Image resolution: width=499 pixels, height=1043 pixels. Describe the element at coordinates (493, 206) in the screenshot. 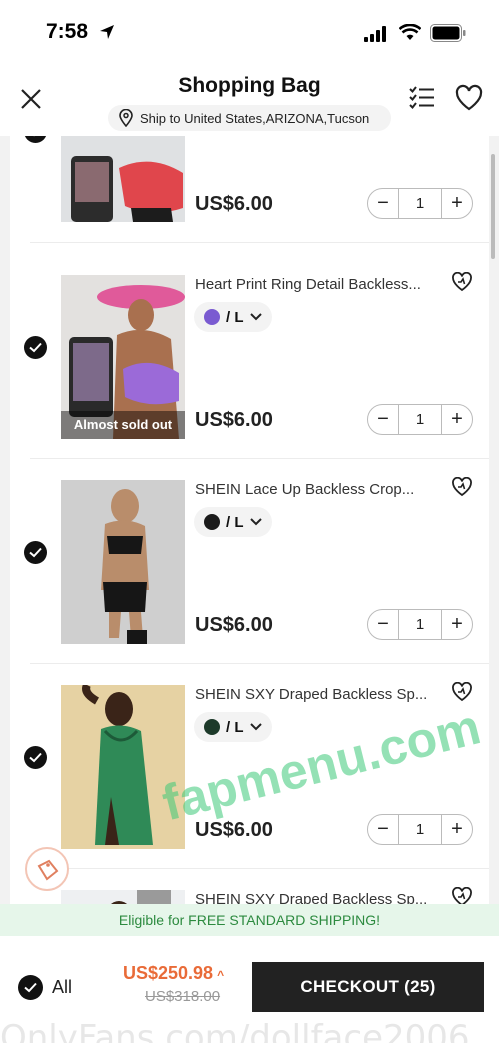

I see `scrollbar` at that location.